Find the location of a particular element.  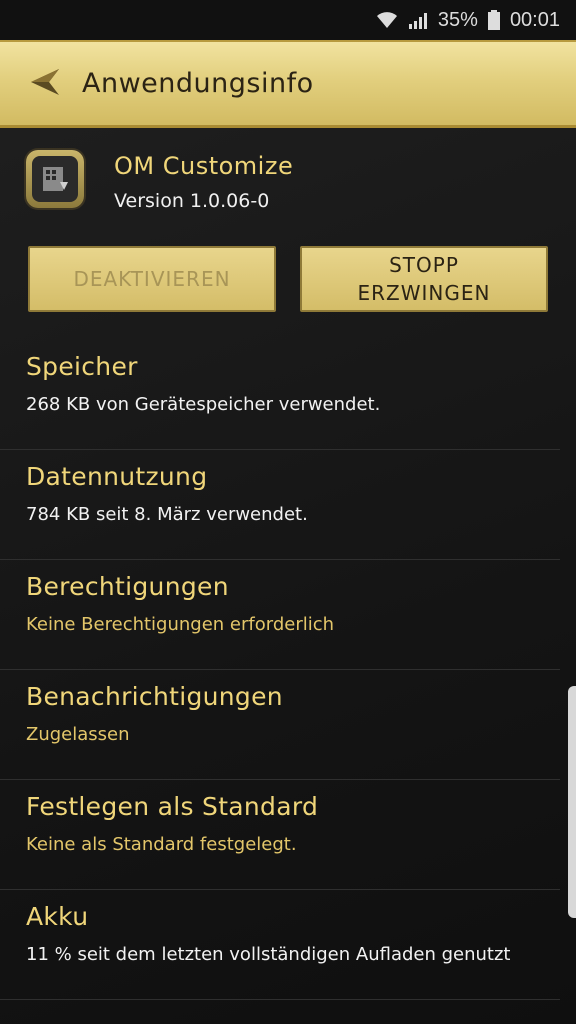

app-icon is located at coordinates (55, 179).